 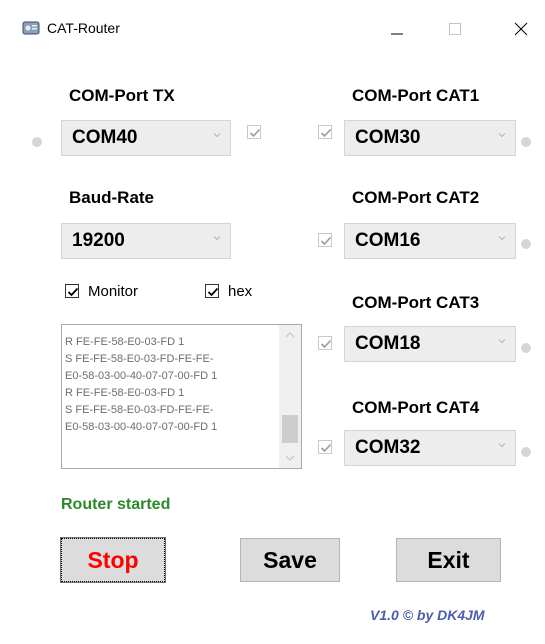 What do you see at coordinates (113, 291) in the screenshot?
I see `monitor-label: Monitor` at bounding box center [113, 291].